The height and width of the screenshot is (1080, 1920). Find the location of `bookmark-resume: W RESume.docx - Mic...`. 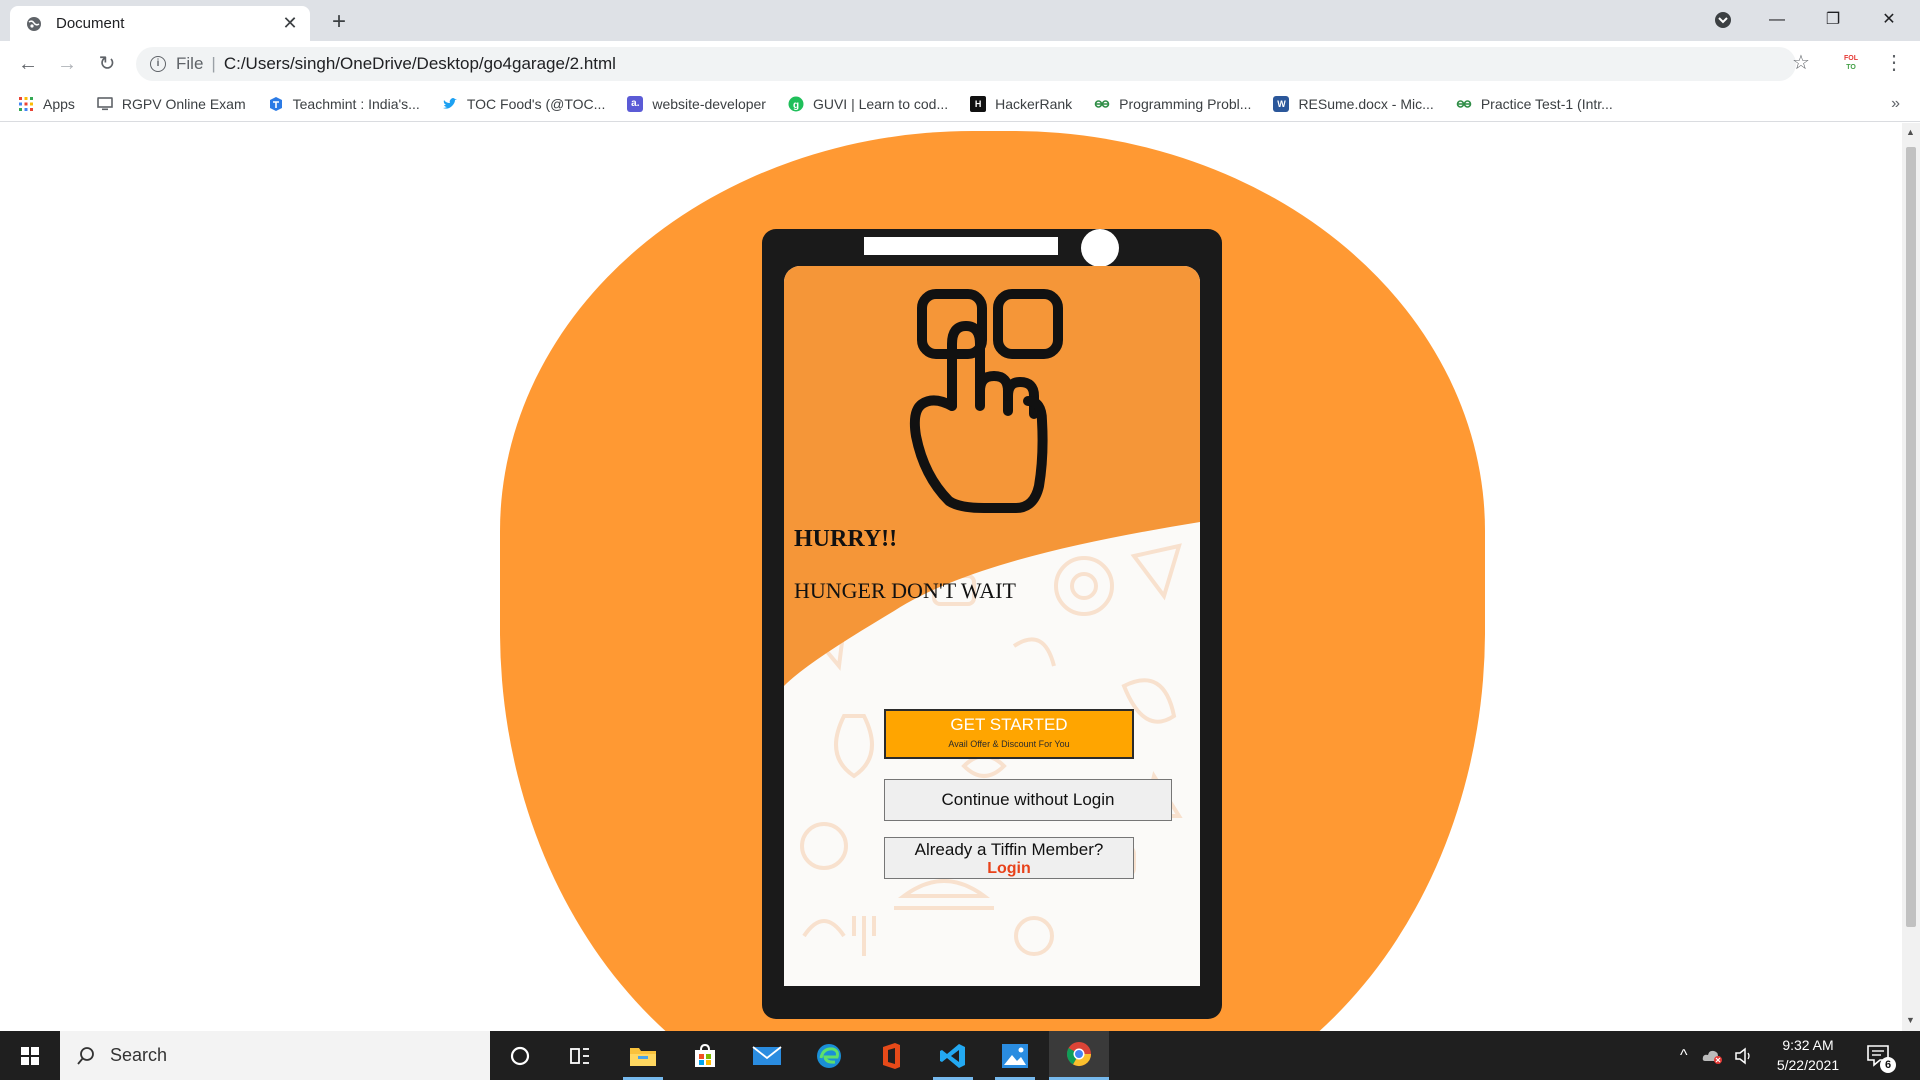

bookmark-resume: W RESume.docx - Mic... is located at coordinates (1353, 104).